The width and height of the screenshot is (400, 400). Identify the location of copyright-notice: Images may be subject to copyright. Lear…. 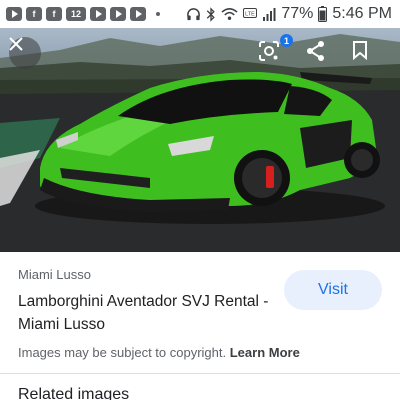
(159, 352).